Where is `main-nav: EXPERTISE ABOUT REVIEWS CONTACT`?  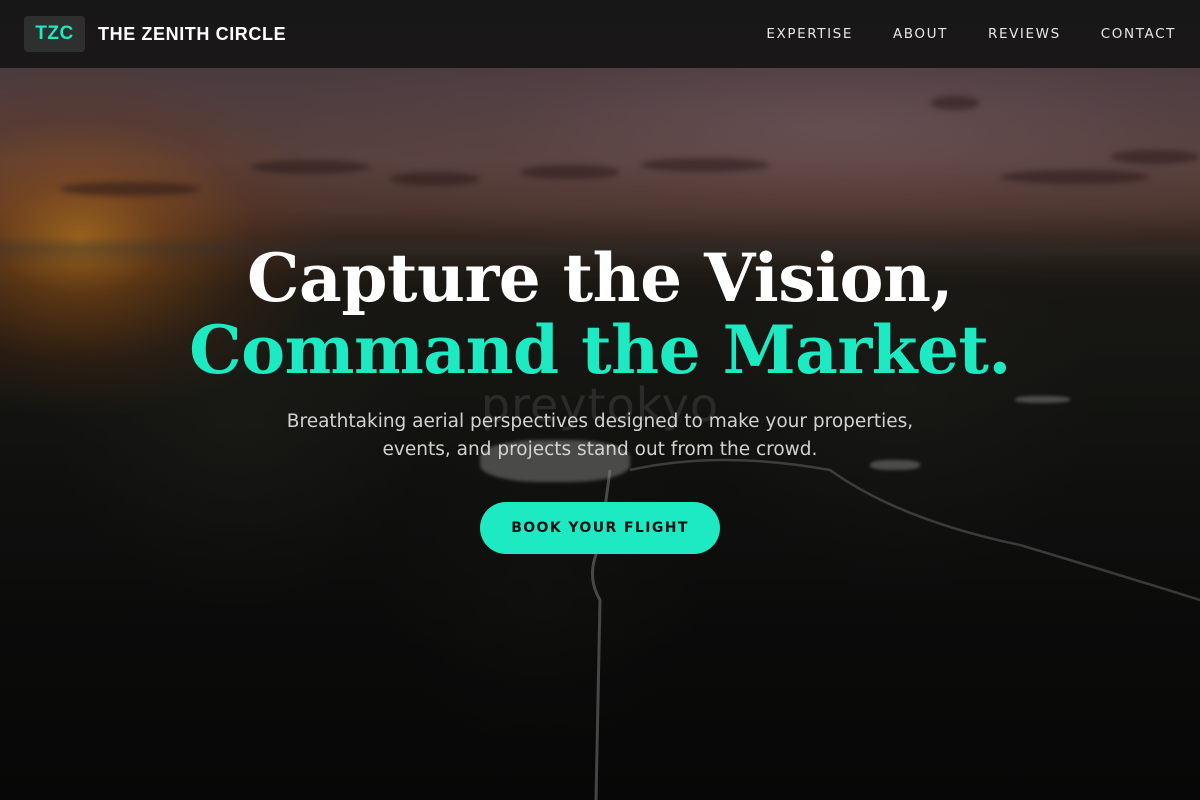
main-nav: EXPERTISE ABOUT REVIEWS CONTACT is located at coordinates (971, 34).